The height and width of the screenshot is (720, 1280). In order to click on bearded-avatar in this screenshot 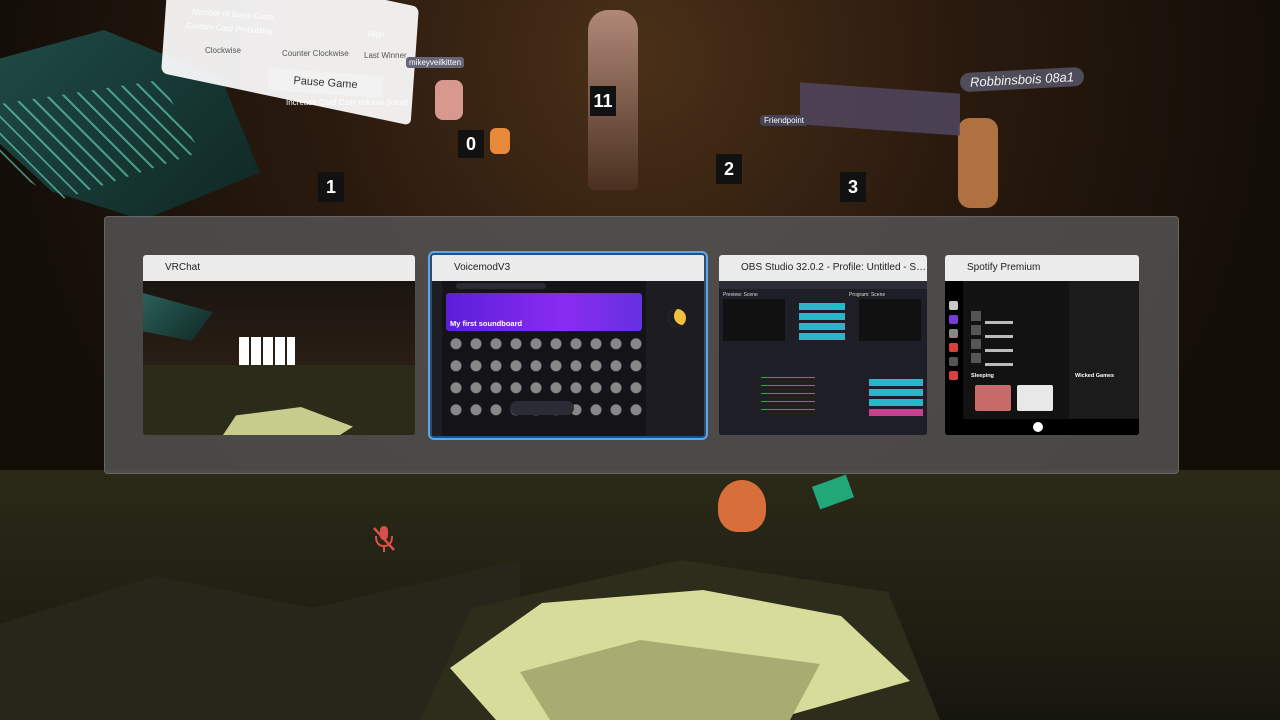, I will do `click(978, 163)`.